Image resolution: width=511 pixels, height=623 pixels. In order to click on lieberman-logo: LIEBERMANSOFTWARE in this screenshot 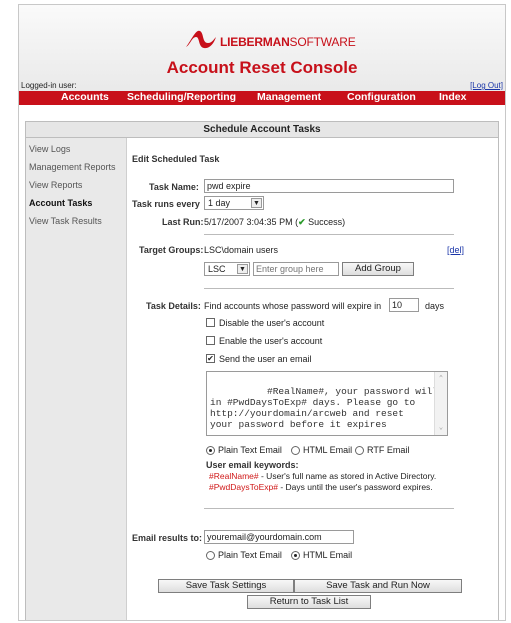, I will do `click(284, 41)`.